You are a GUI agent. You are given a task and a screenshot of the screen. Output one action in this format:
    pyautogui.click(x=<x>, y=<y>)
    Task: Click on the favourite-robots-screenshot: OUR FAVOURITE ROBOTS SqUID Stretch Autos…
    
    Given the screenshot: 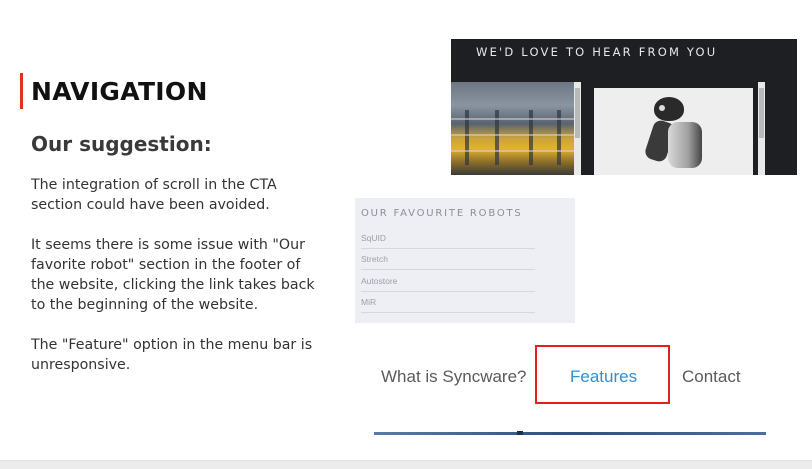 What is the action you would take?
    pyautogui.click(x=465, y=260)
    